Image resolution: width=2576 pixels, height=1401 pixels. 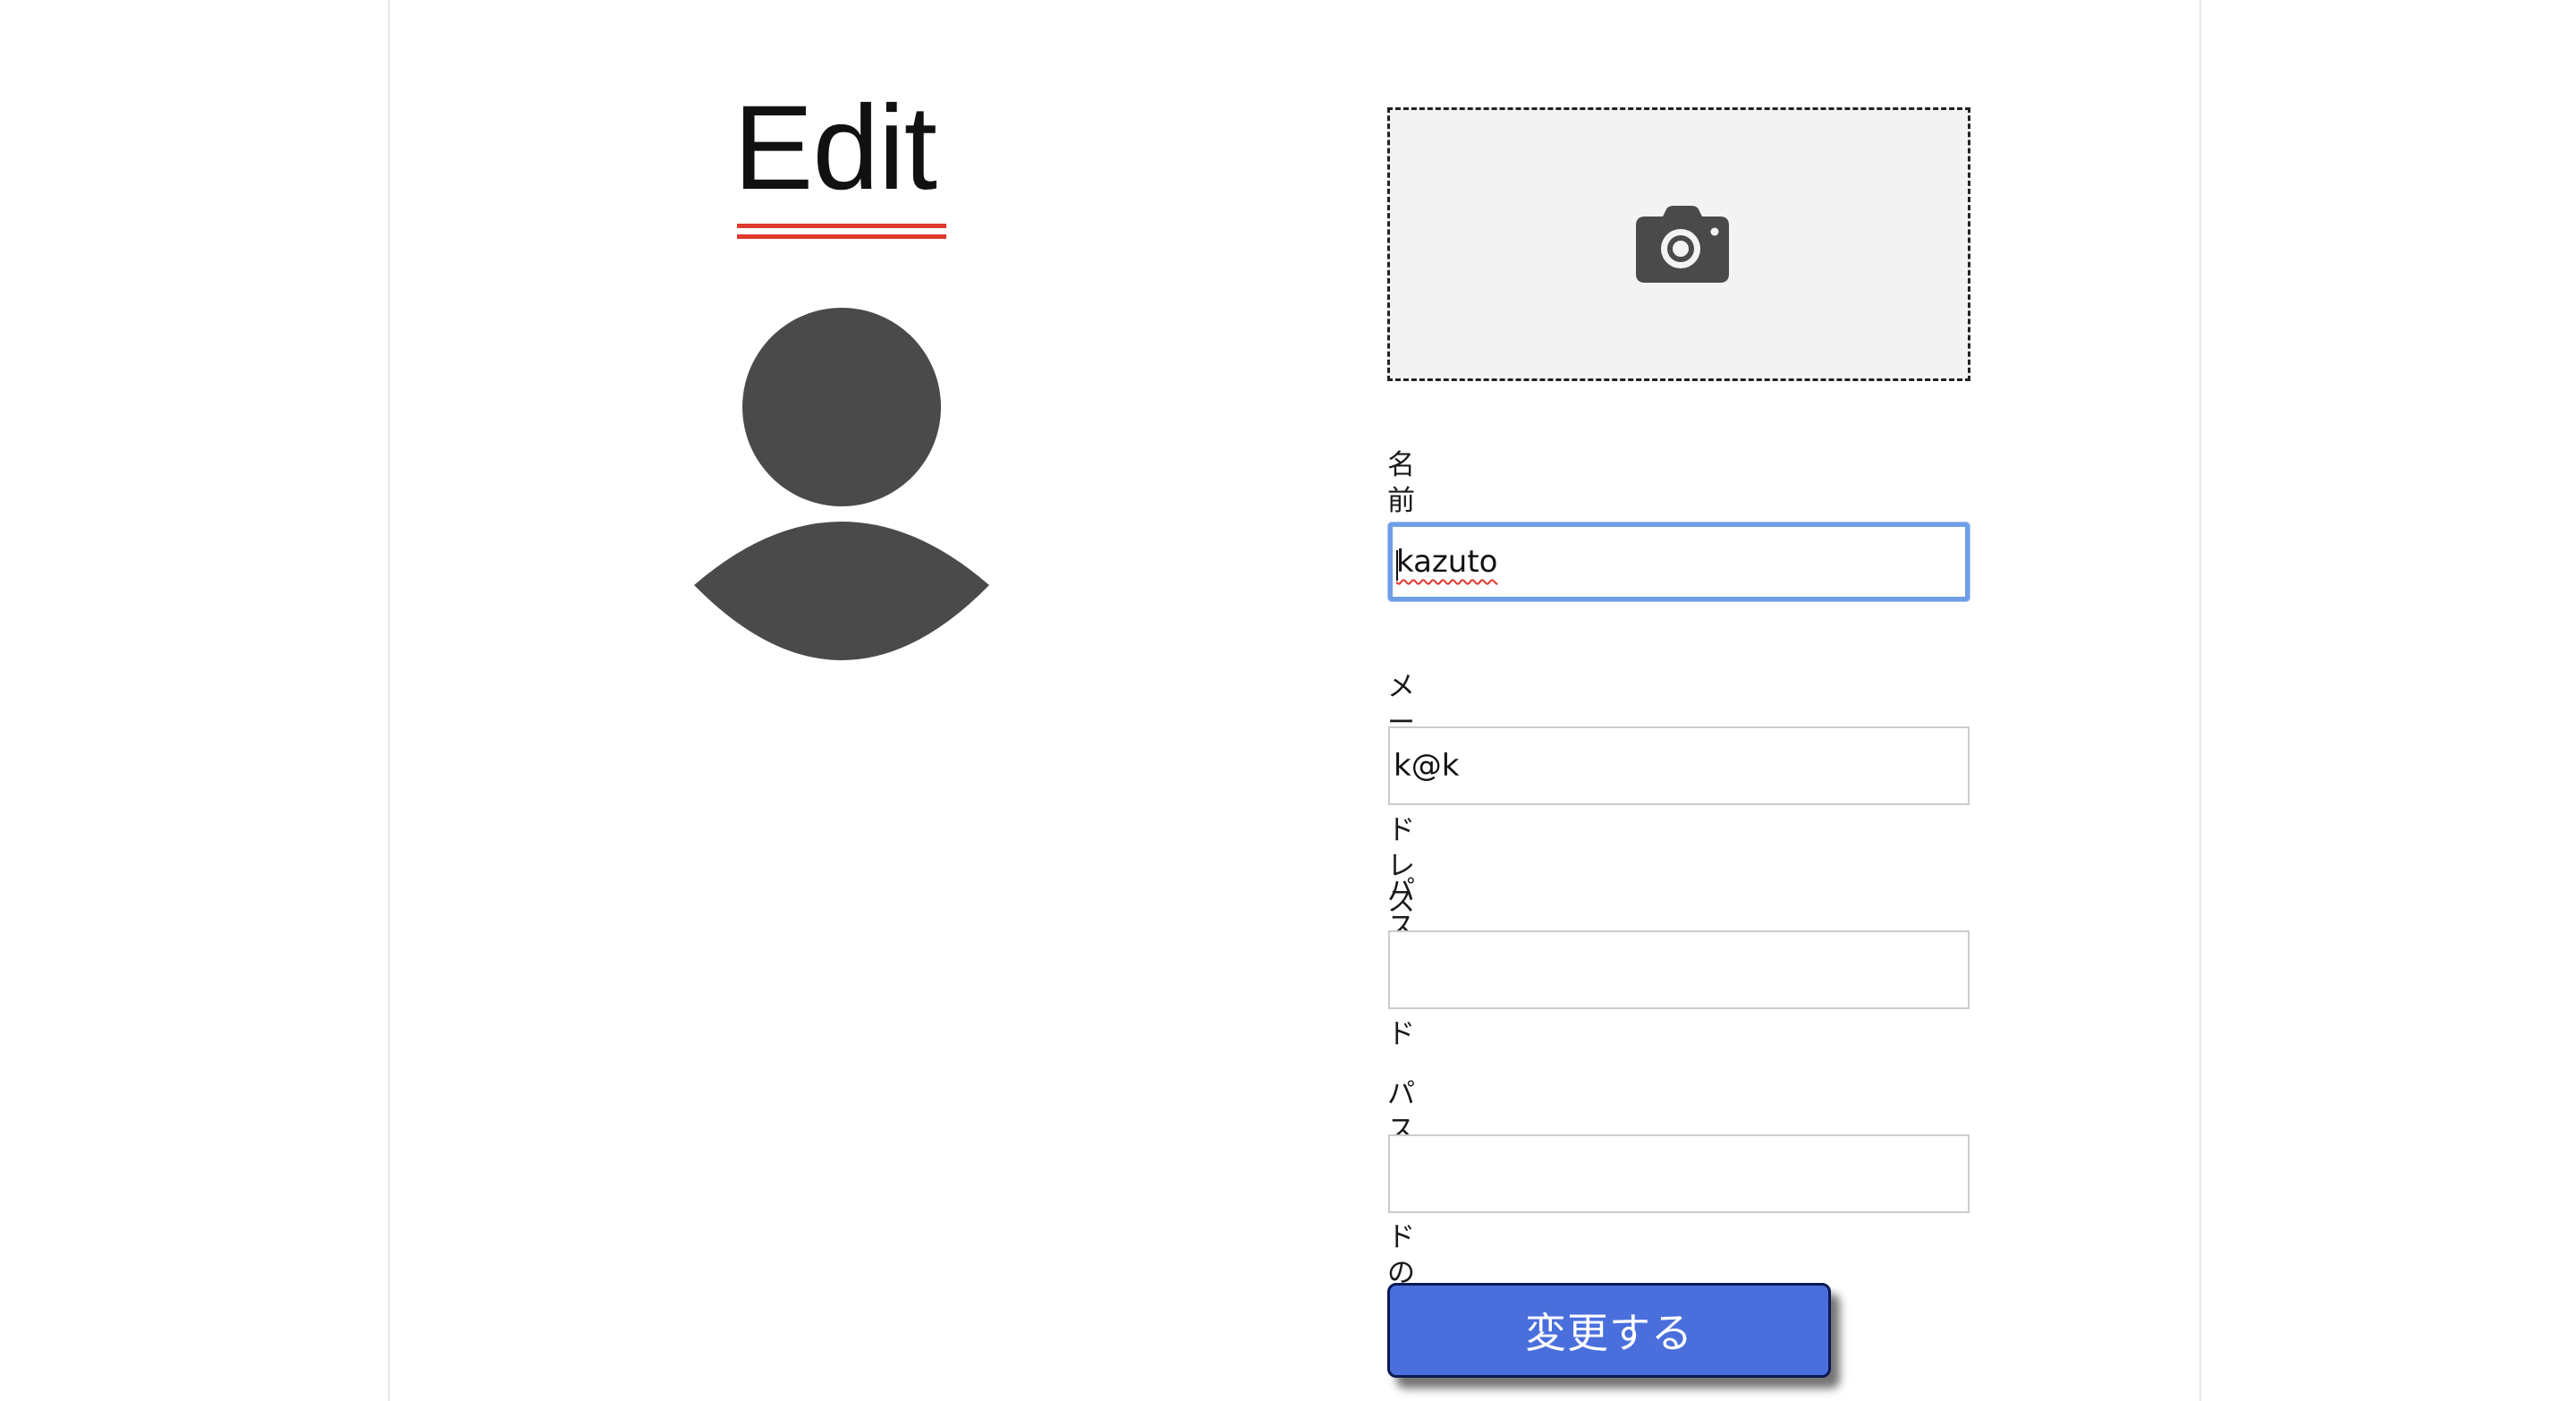 What do you see at coordinates (841, 236) in the screenshot?
I see `title-underline-bottom` at bounding box center [841, 236].